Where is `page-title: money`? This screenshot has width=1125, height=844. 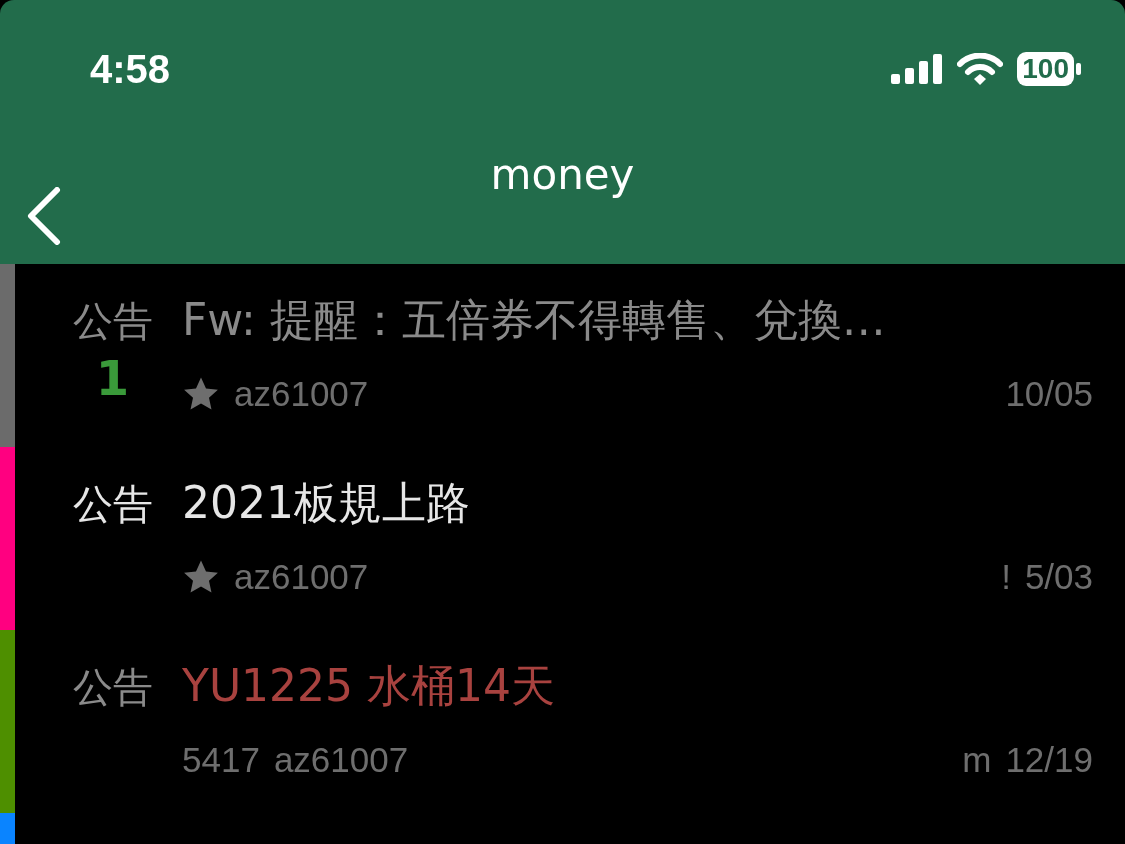
page-title: money is located at coordinates (562, 174).